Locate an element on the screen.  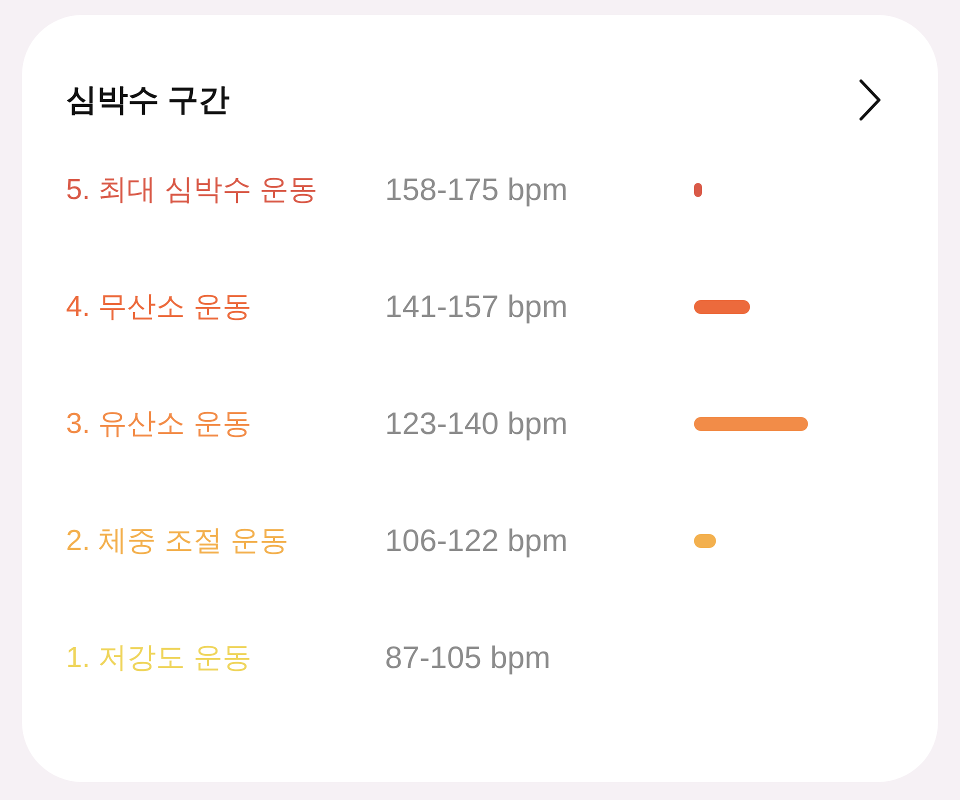
zone-label: 4. 무산소 운동 is located at coordinates (159, 307).